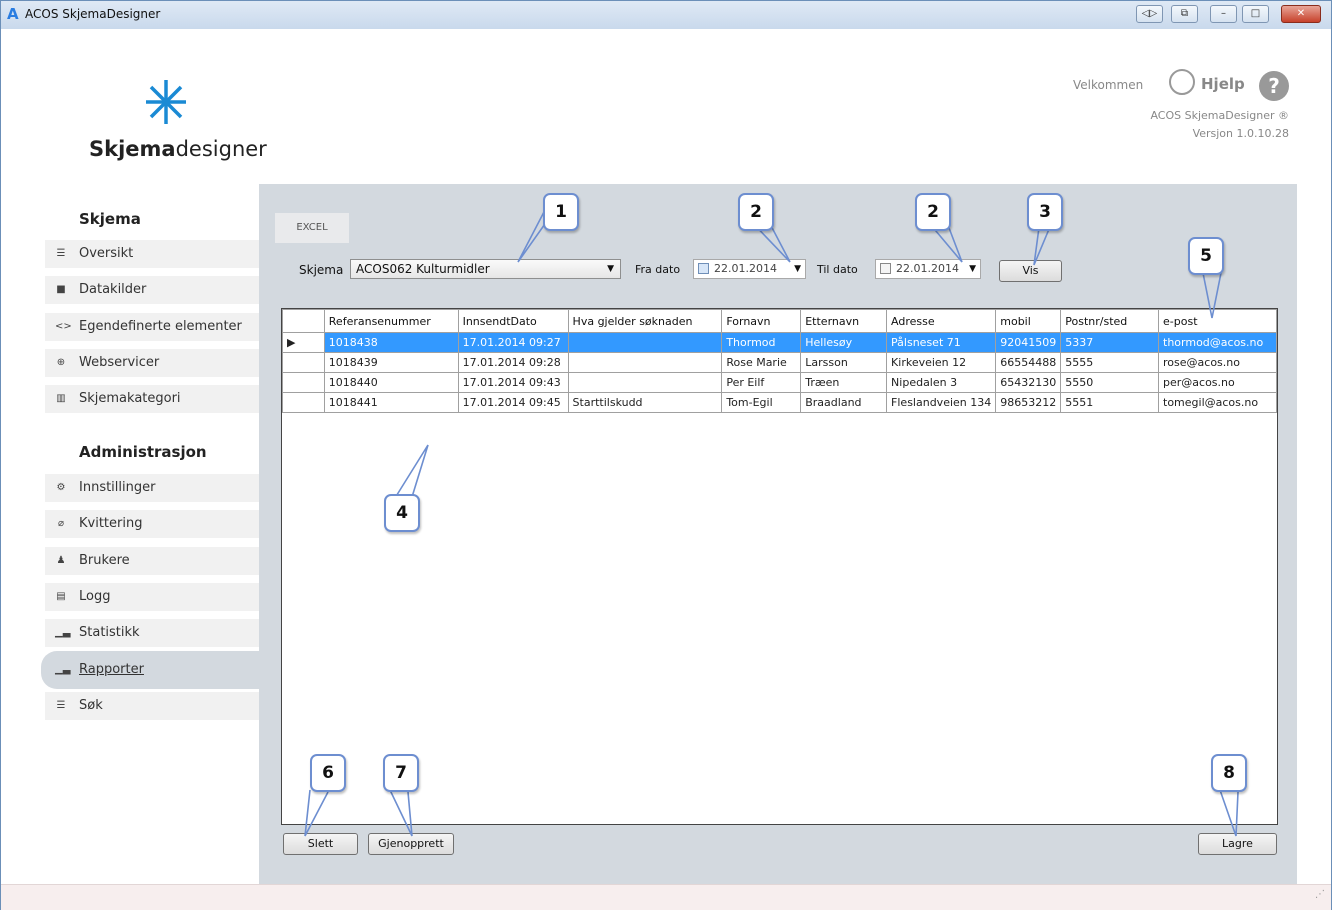 This screenshot has width=1332, height=910. What do you see at coordinates (844, 321) in the screenshot?
I see `column-header: Etternavn` at bounding box center [844, 321].